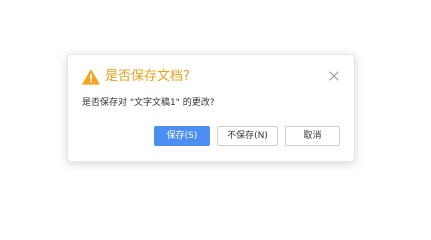  Describe the element at coordinates (147, 76) in the screenshot. I see `dialog-title: 是否保存文档?` at that location.